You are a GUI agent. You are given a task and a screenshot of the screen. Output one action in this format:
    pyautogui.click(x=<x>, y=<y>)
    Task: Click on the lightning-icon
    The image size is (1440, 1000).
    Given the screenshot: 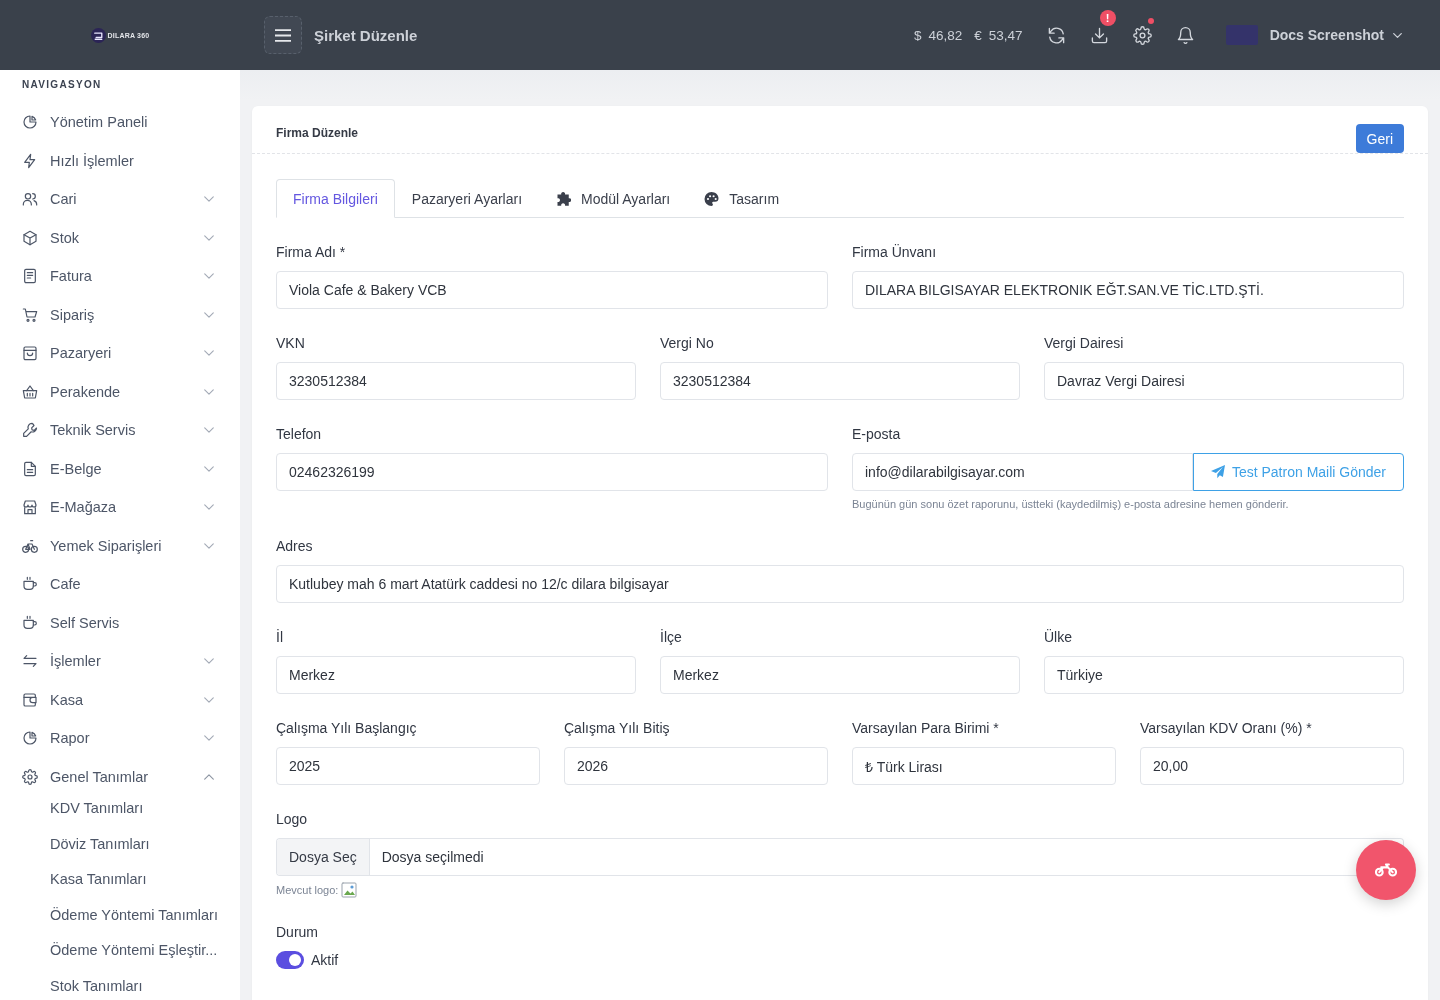 What is the action you would take?
    pyautogui.click(x=30, y=160)
    